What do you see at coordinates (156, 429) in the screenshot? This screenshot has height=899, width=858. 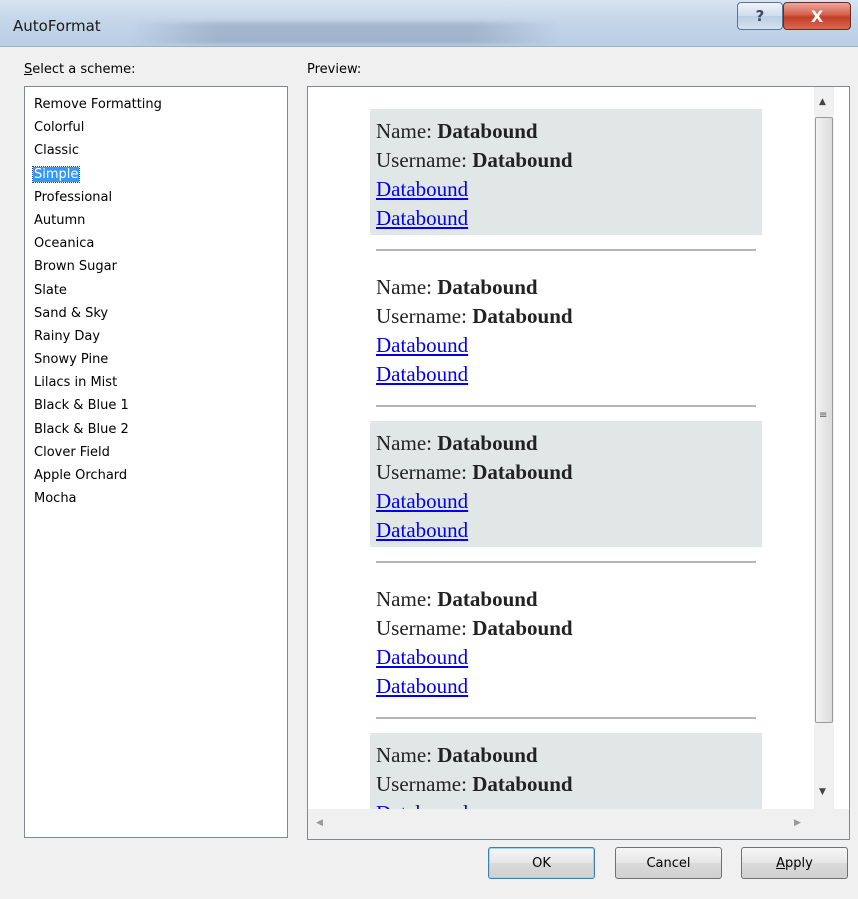 I see `scheme-item: Black & Blue 2` at bounding box center [156, 429].